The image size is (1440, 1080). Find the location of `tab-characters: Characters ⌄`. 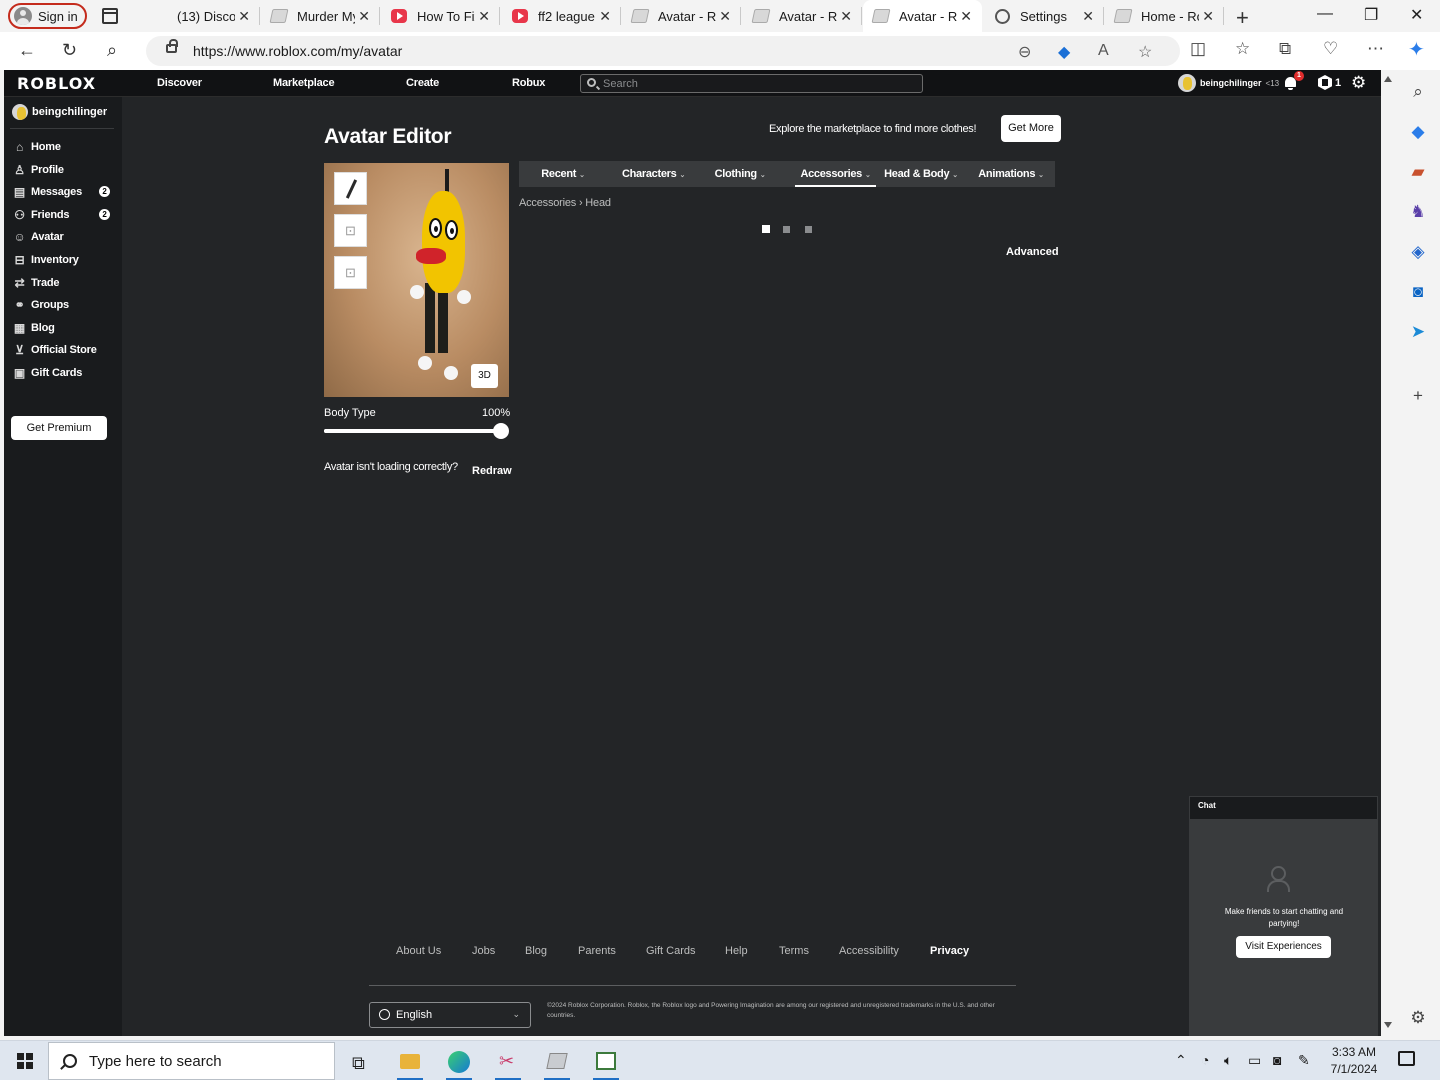

tab-characters: Characters ⌄ is located at coordinates (653, 174).